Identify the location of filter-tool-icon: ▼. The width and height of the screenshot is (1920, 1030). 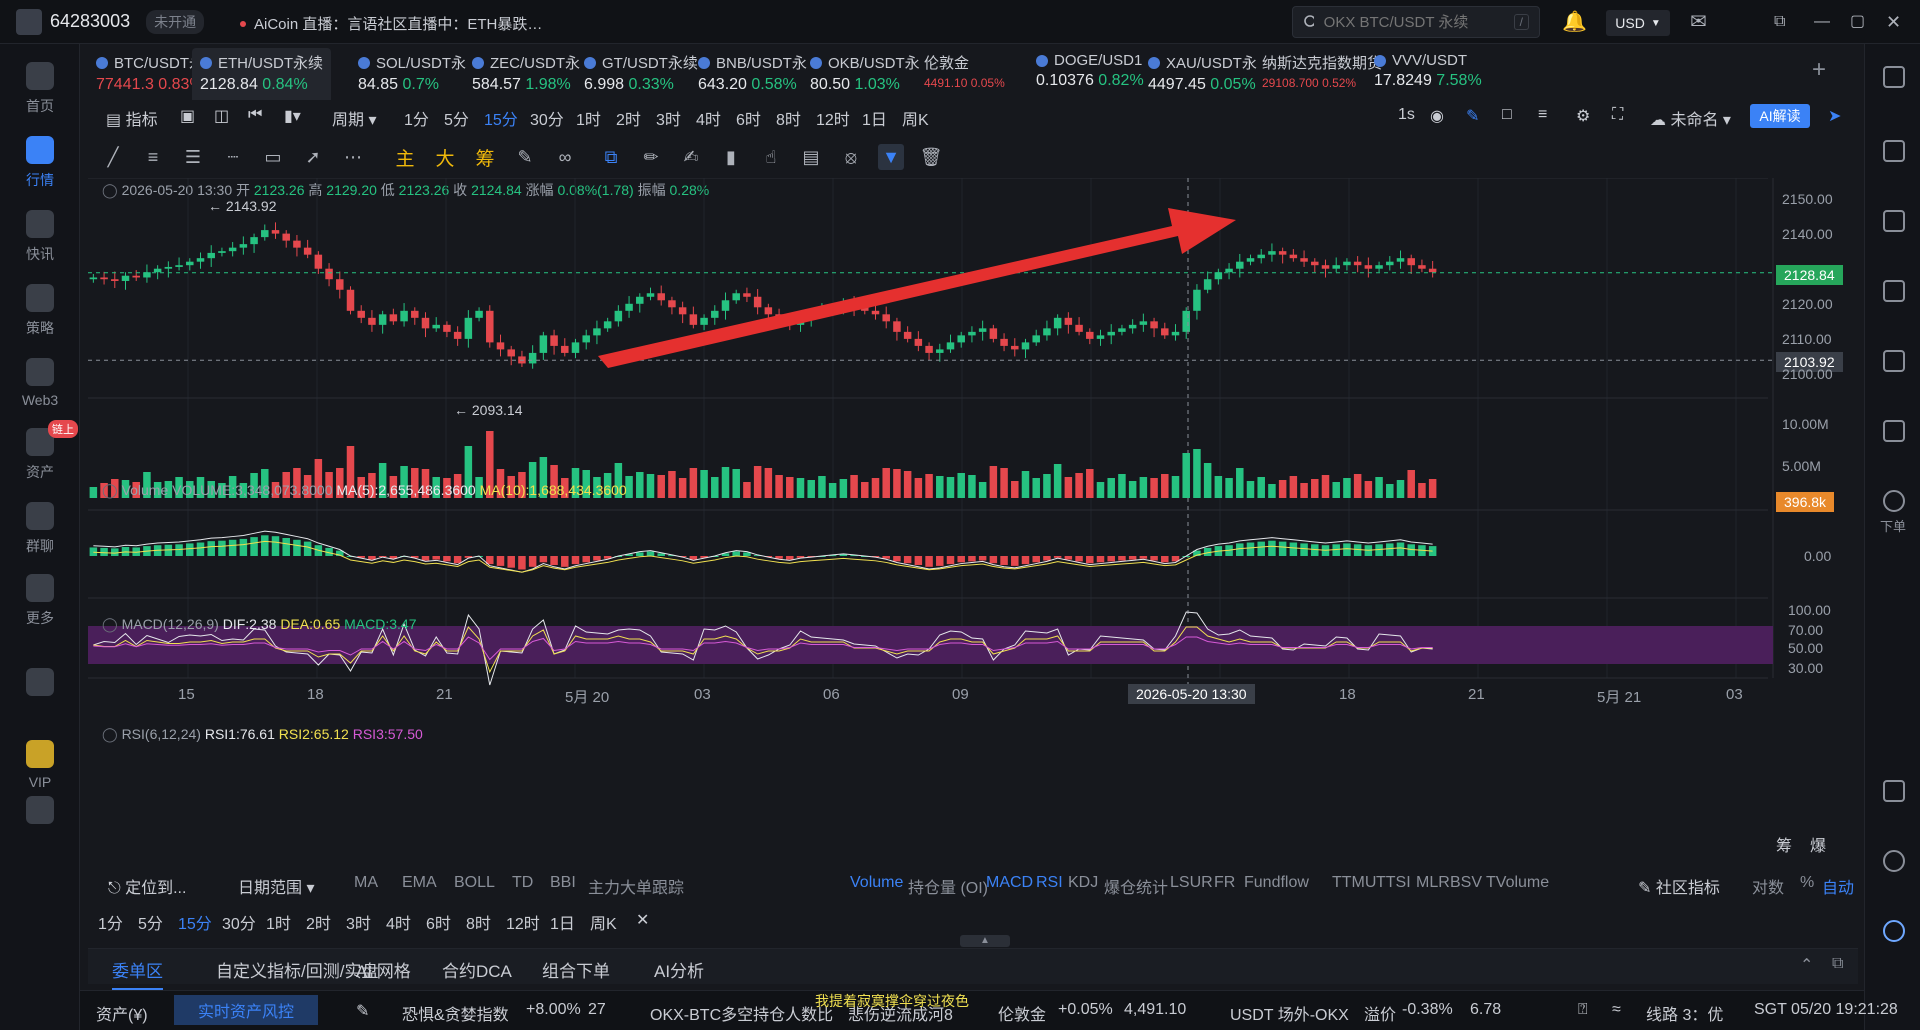
(891, 157).